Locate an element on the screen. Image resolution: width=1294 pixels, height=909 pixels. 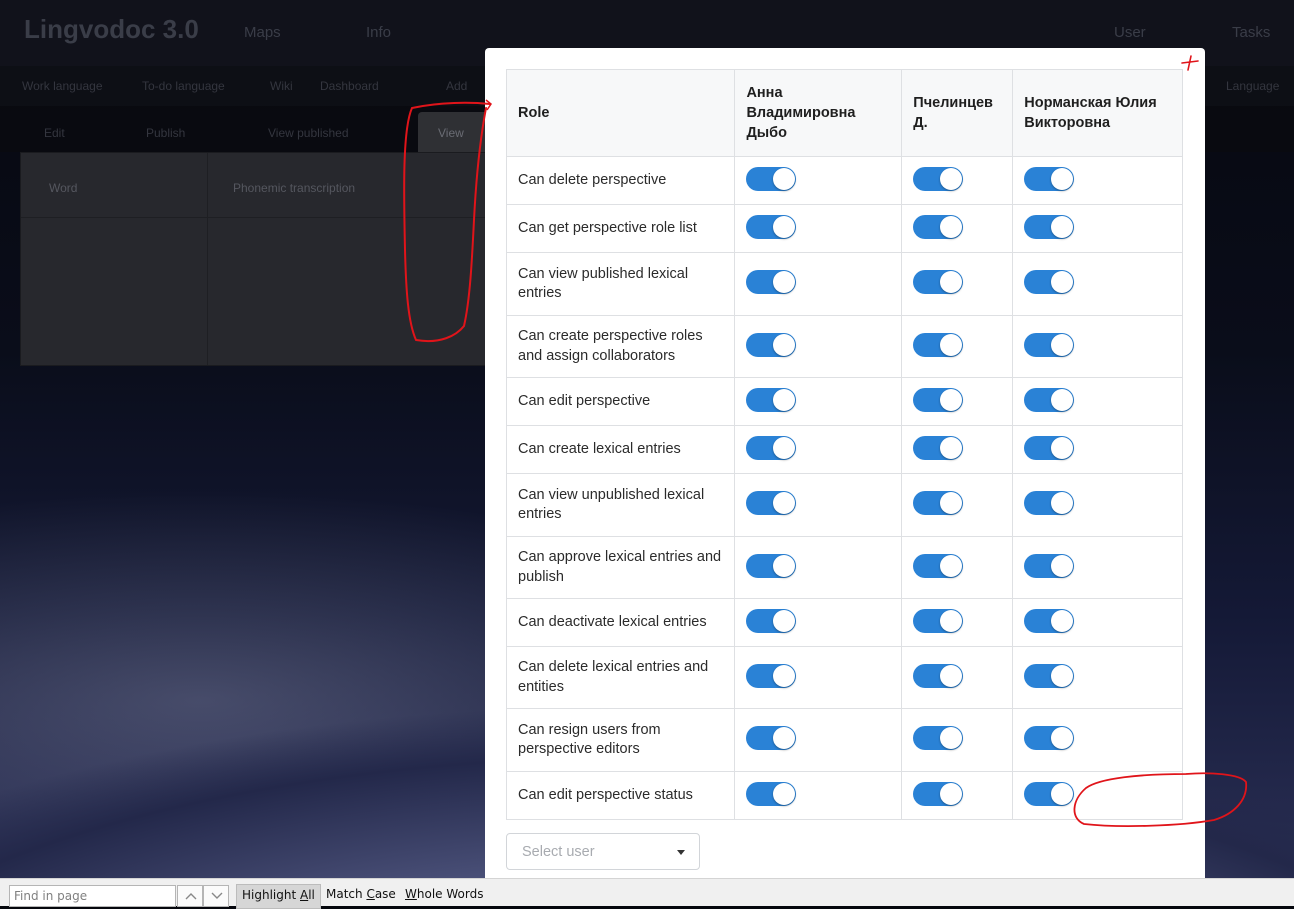
table-row: Can deactivate lexical entries is located at coordinates (844, 622).